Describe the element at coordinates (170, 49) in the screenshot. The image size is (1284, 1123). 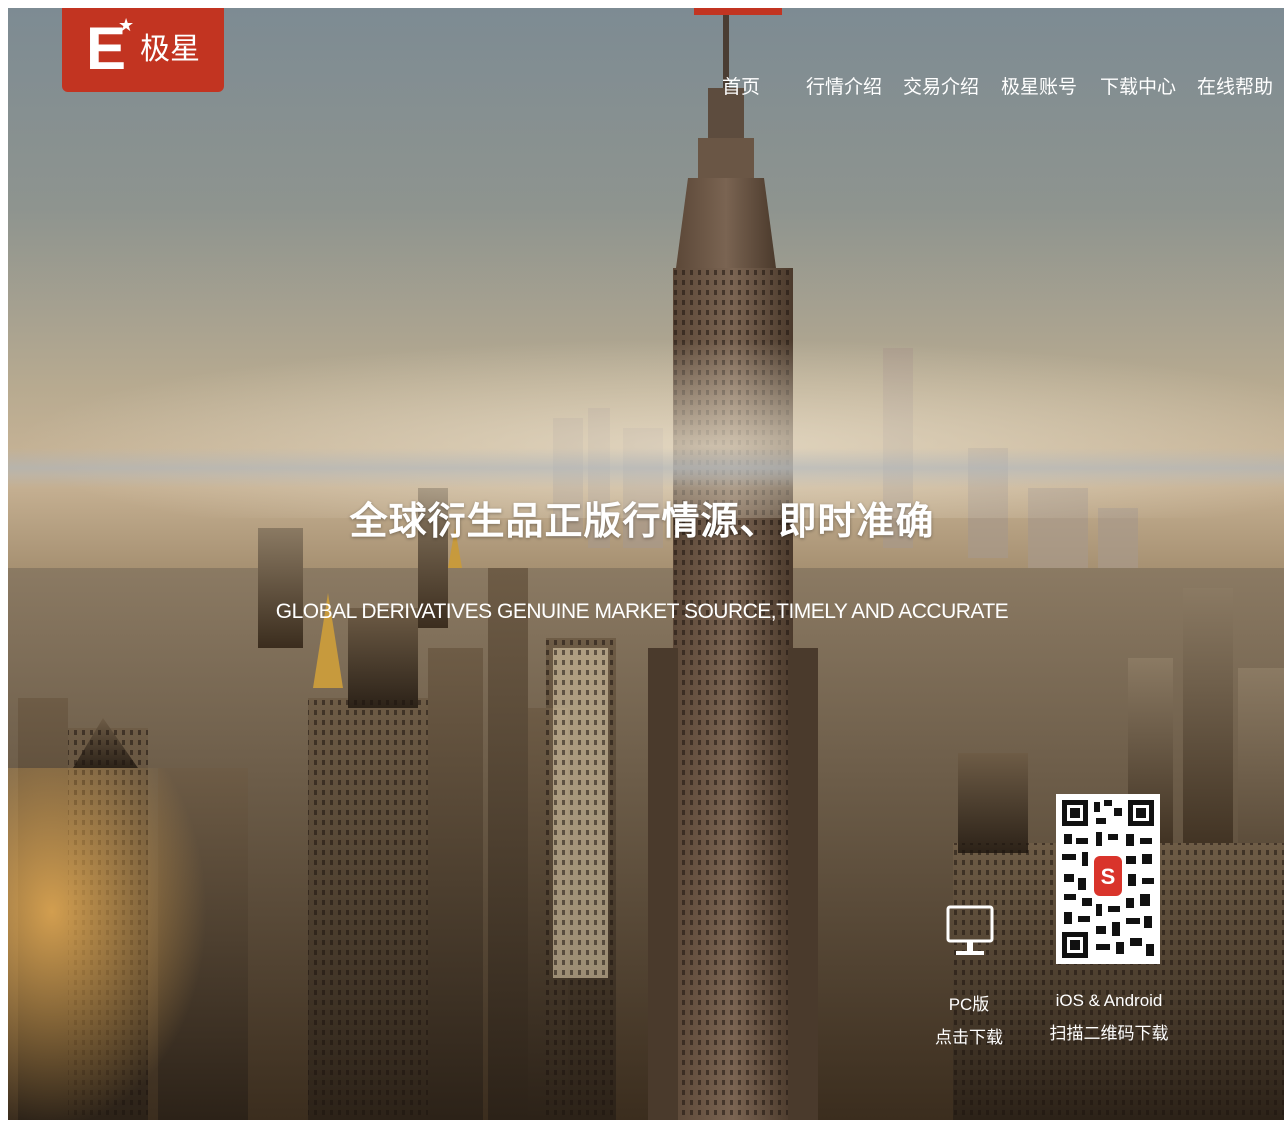
I see `logo-name: 极星` at that location.